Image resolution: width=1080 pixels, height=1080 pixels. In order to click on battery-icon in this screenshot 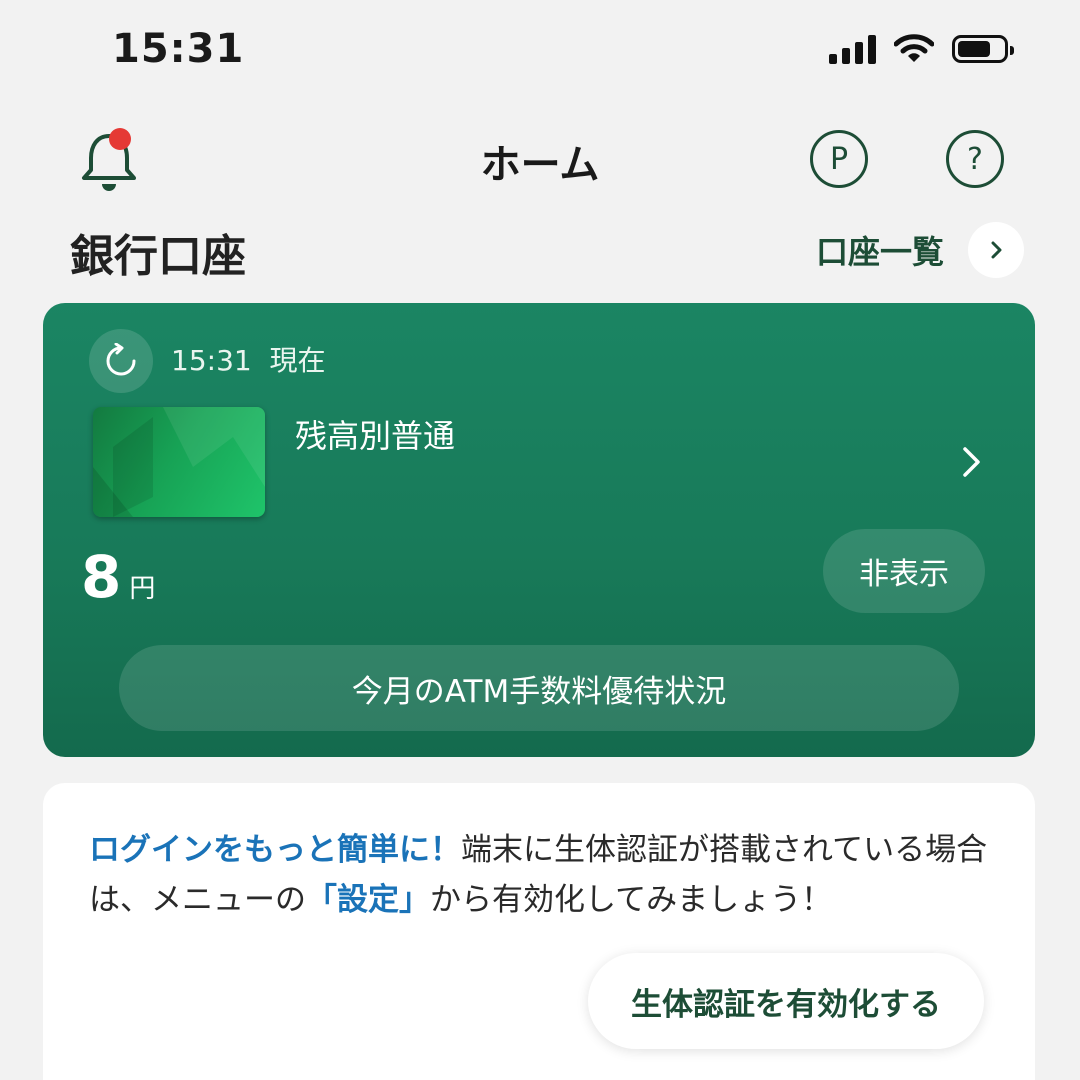, I will do `click(983, 49)`.